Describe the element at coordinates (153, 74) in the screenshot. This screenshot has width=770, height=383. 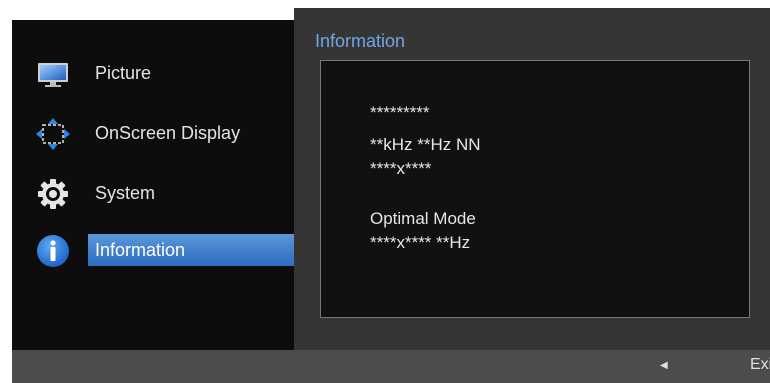
I see `menu-item-picture: Picture` at that location.